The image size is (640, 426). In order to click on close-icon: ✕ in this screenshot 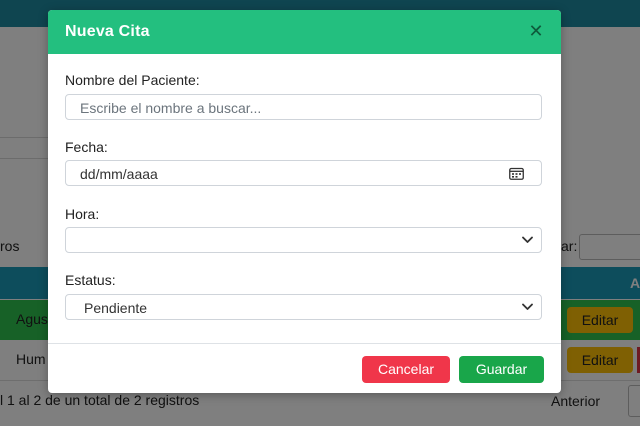, I will do `click(536, 31)`.